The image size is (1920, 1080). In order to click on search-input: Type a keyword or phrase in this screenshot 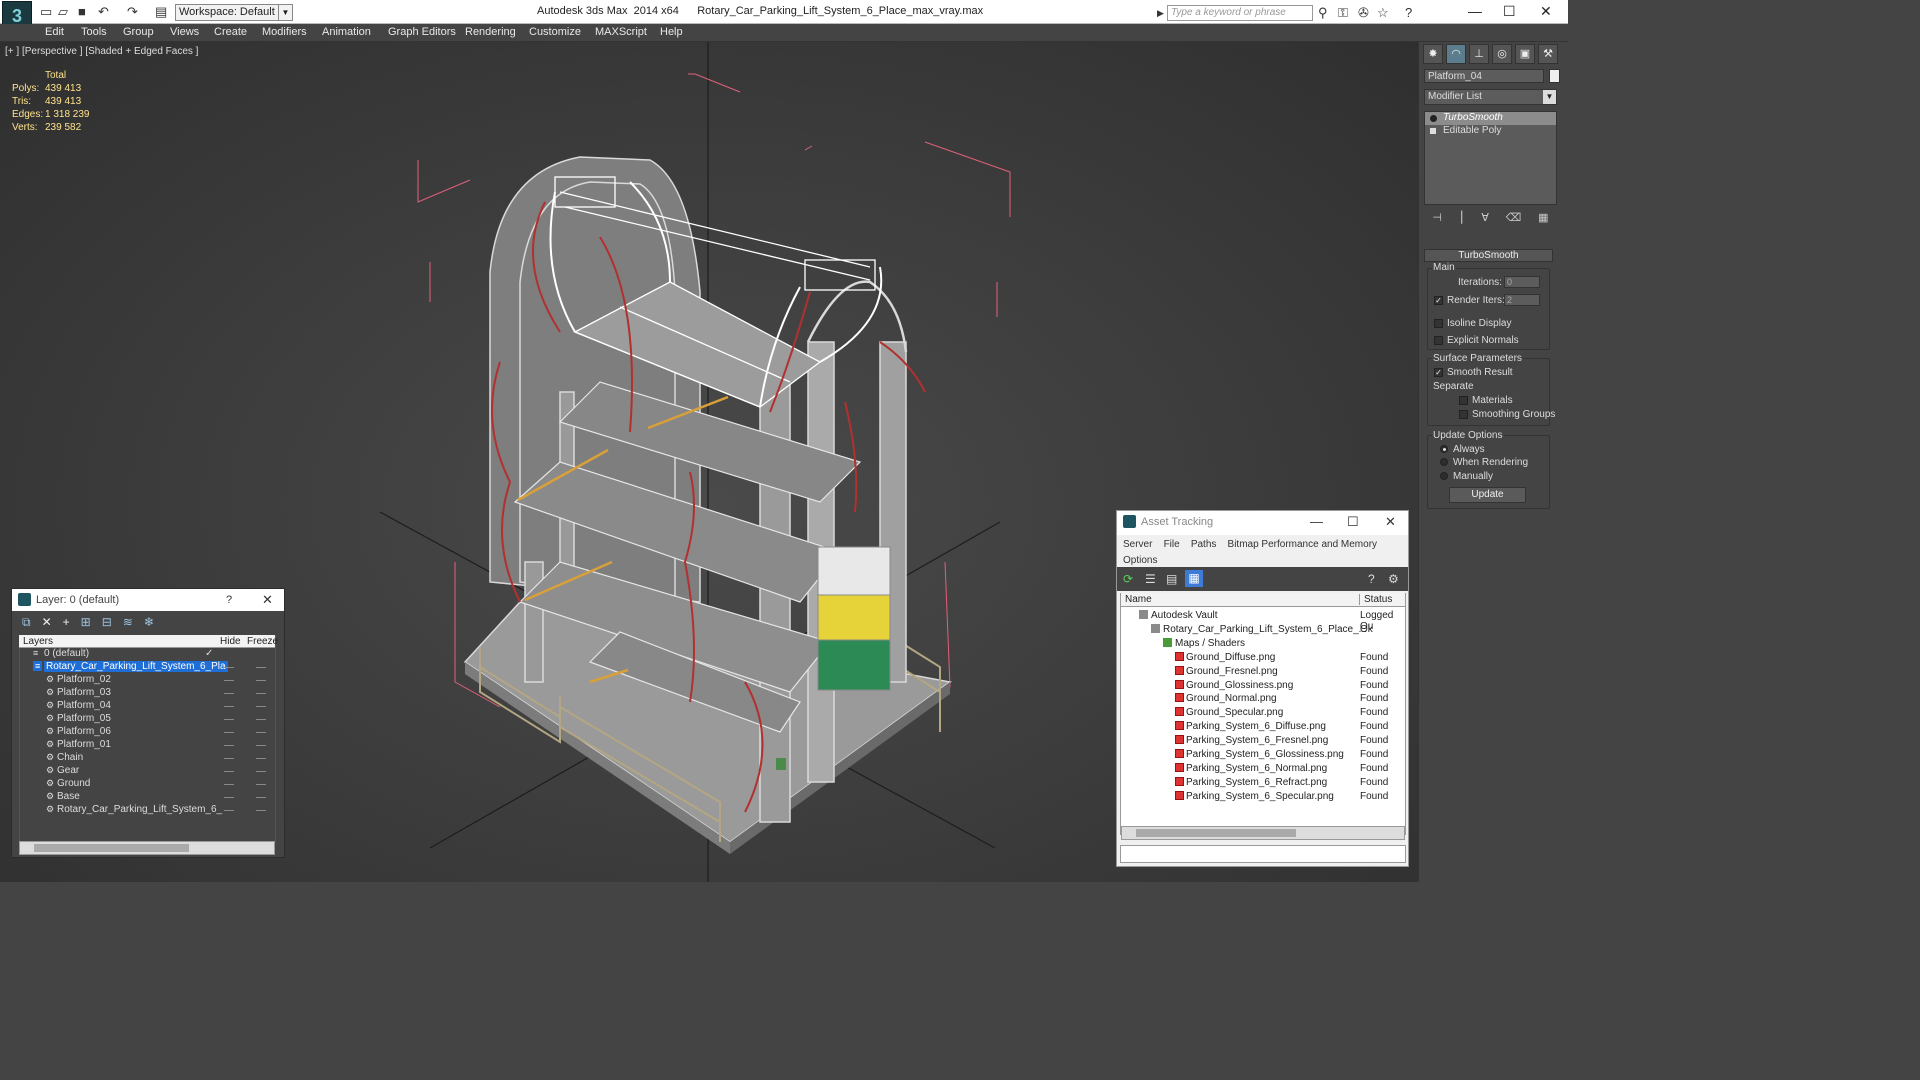, I will do `click(1240, 13)`.